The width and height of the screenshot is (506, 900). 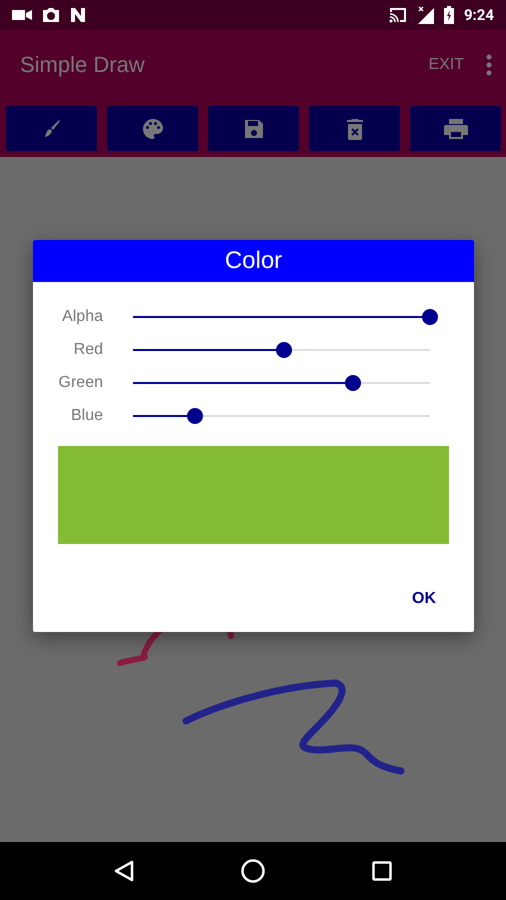 I want to click on app-title: Simple Draw, so click(x=83, y=65).